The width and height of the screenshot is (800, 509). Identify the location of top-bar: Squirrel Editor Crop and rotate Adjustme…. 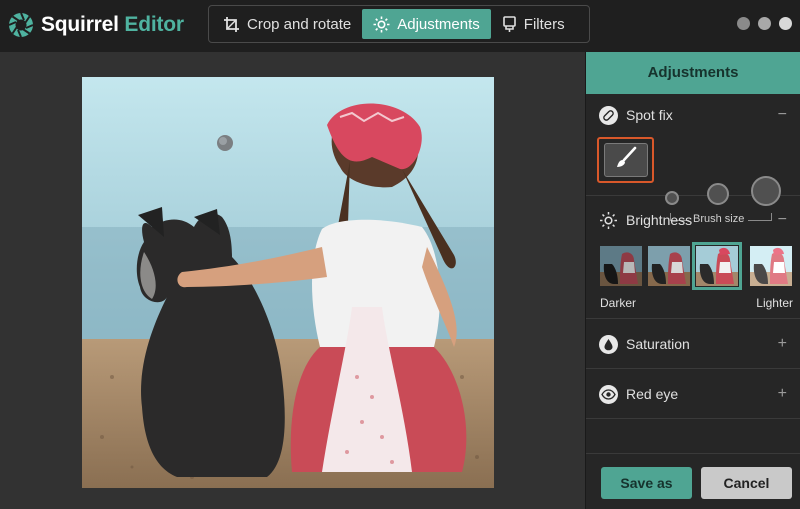
(400, 26).